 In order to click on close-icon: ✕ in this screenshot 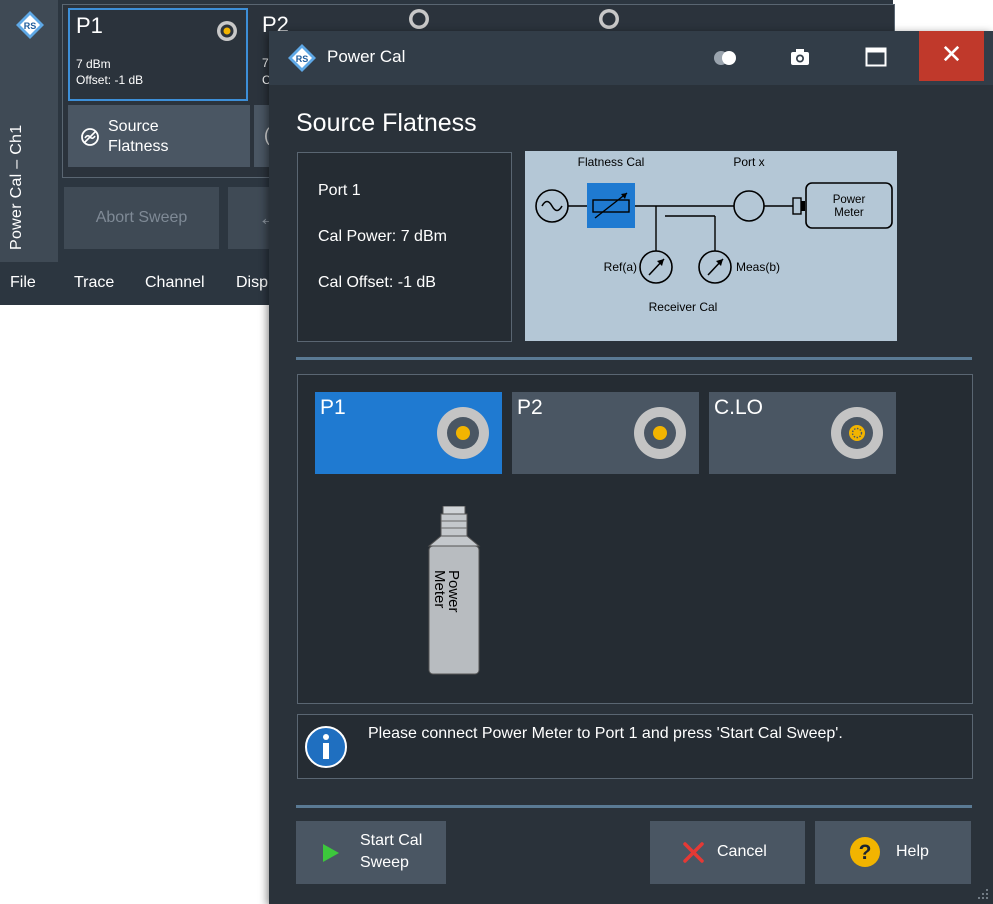, I will do `click(951, 54)`.